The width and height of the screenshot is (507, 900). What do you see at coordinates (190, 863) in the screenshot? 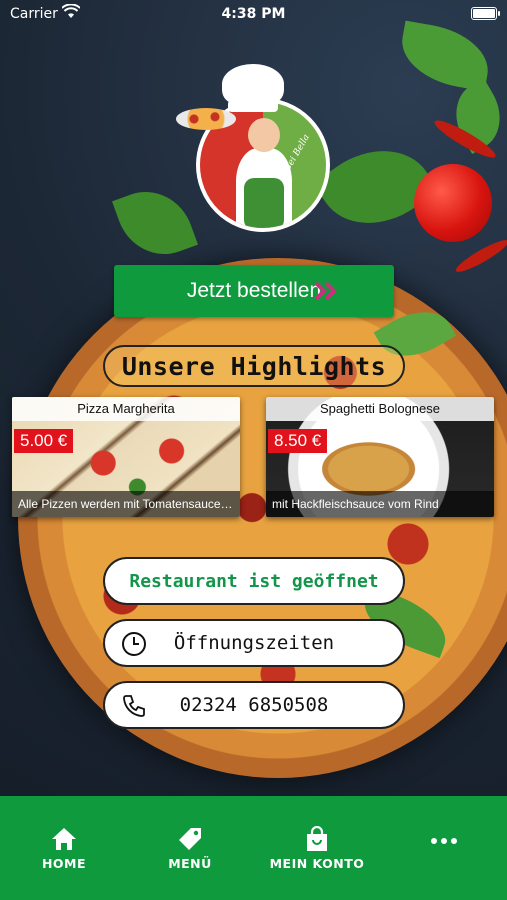
I see `tab-menu-label: MENÜ` at bounding box center [190, 863].